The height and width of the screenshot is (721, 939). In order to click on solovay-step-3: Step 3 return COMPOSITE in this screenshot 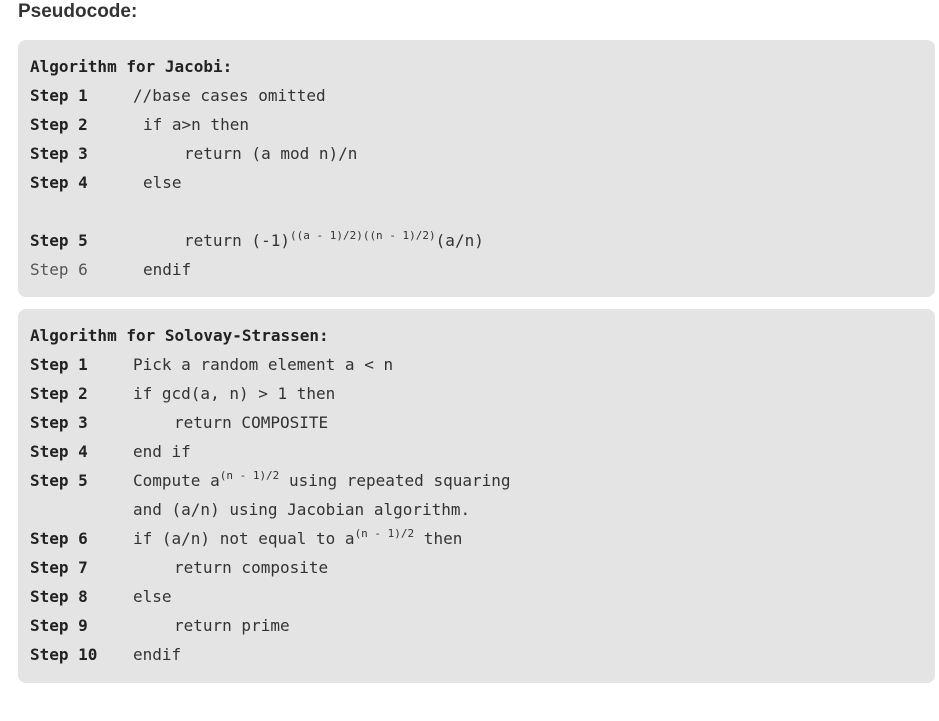, I will do `click(179, 427)`.